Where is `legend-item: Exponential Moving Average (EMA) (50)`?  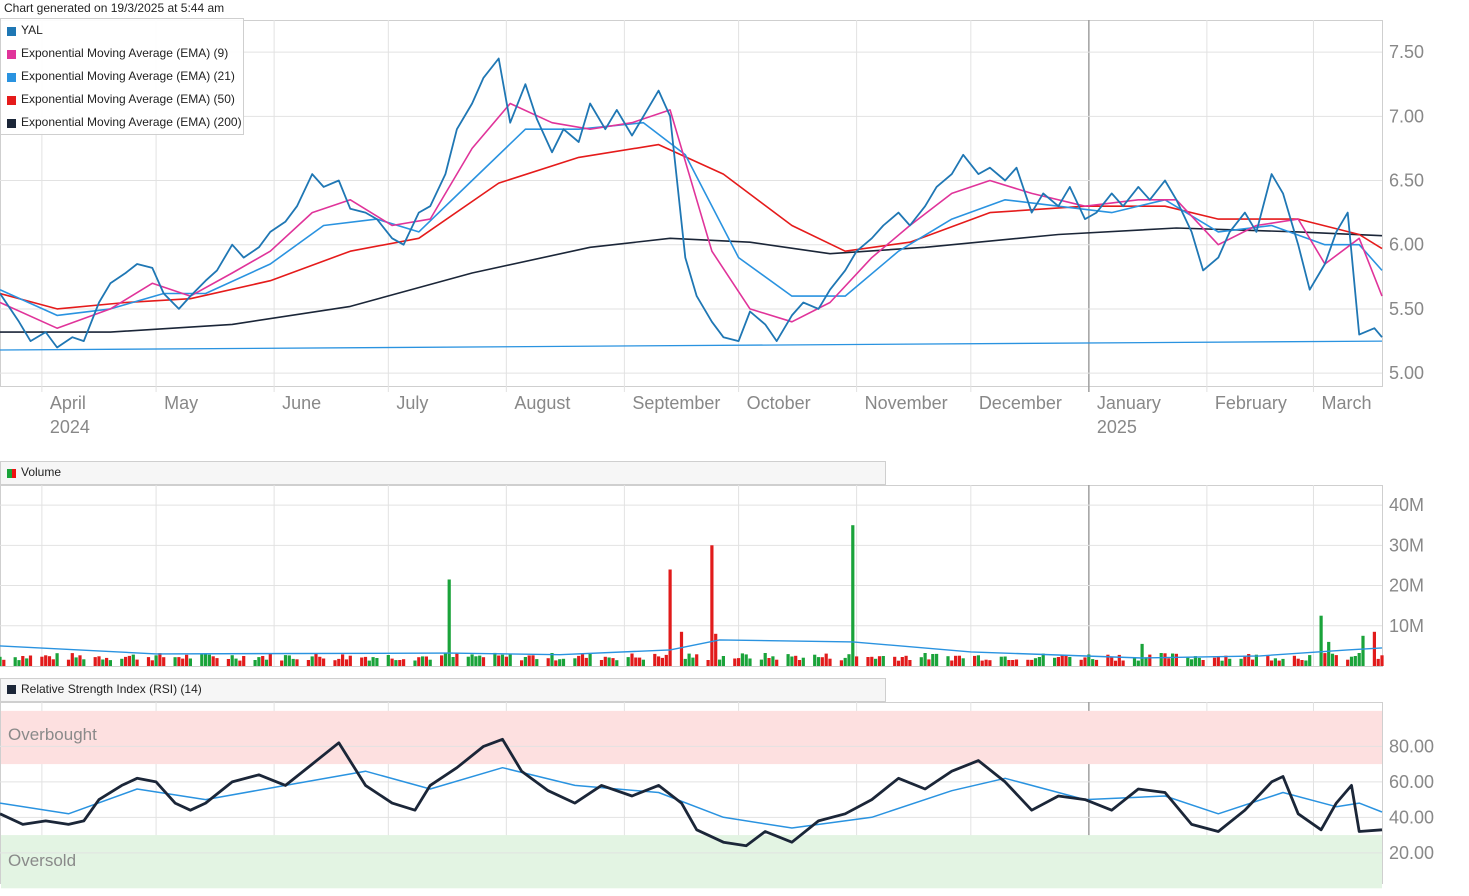
legend-item: Exponential Moving Average (EMA) (50) is located at coordinates (122, 99).